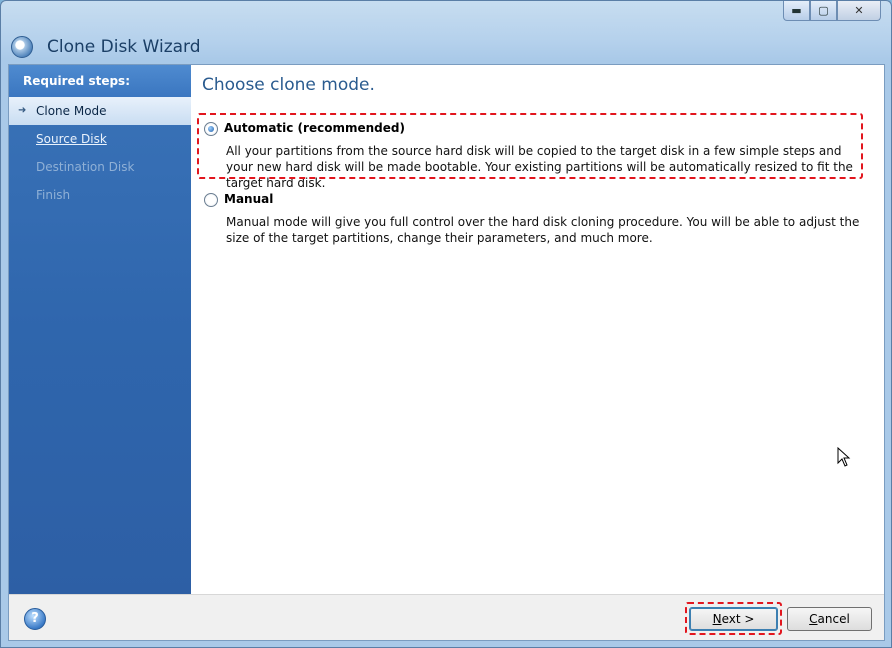 The image size is (892, 648). What do you see at coordinates (288, 85) in the screenshot?
I see `page-title: Choose clone mode.` at bounding box center [288, 85].